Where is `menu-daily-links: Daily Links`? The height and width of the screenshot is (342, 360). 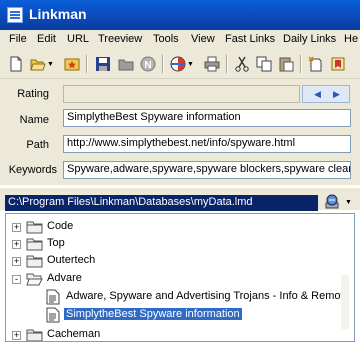
menu-daily-links: Daily Links is located at coordinates (309, 39).